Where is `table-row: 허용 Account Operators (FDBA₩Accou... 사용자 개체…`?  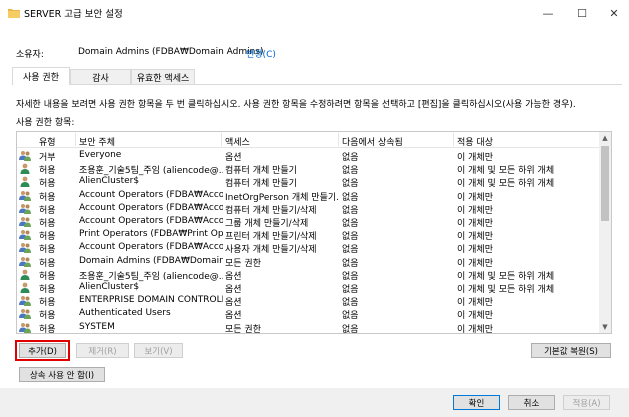
table-row: 허용 Account Operators (FDBA₩Accou... 사용자 개체… is located at coordinates (308, 248).